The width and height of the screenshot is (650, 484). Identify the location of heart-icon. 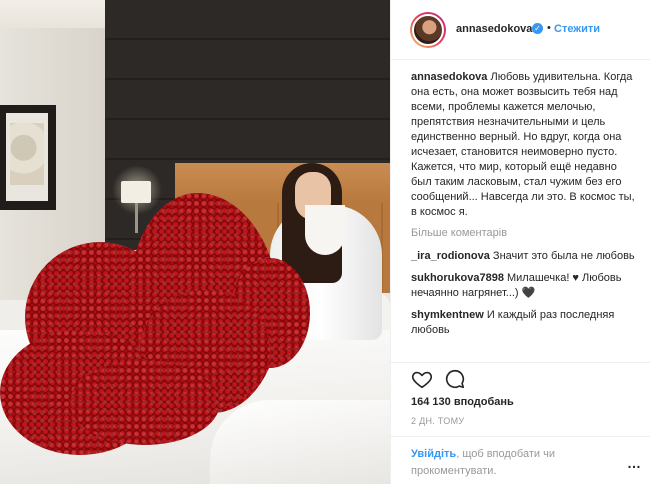
(422, 379).